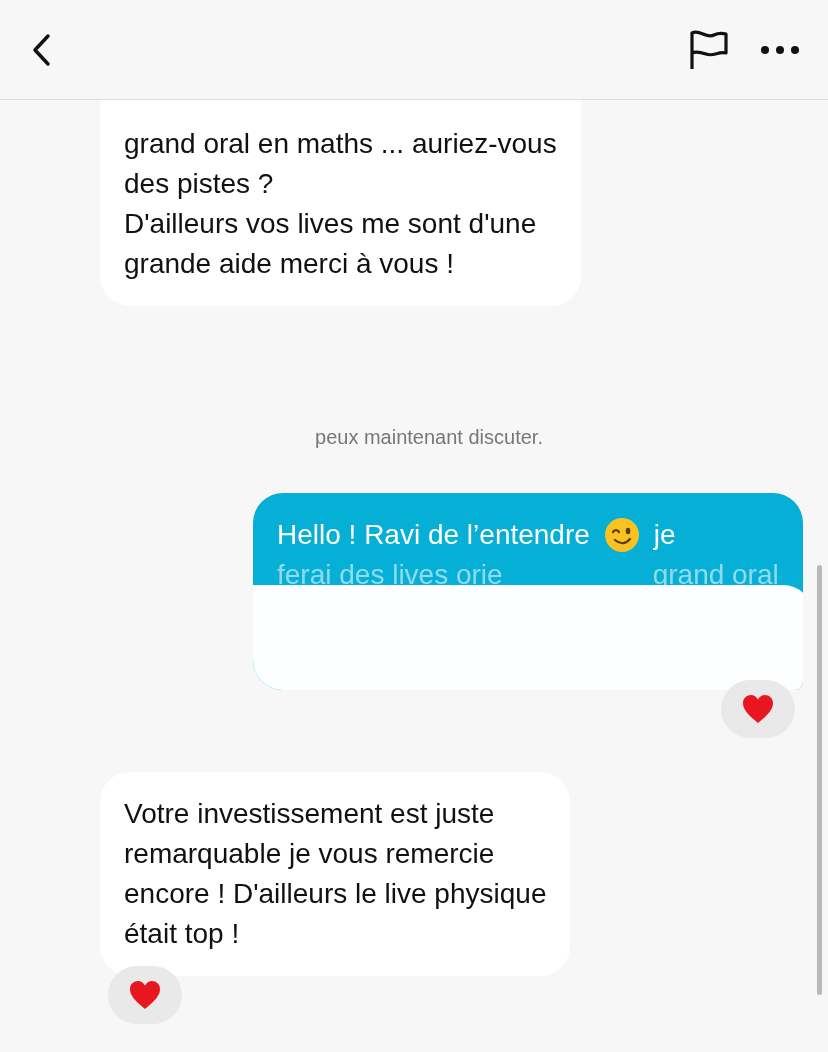 The height and width of the screenshot is (1052, 828). What do you see at coordinates (310, 814) in the screenshot?
I see `message-text: Votre investissement est juste` at bounding box center [310, 814].